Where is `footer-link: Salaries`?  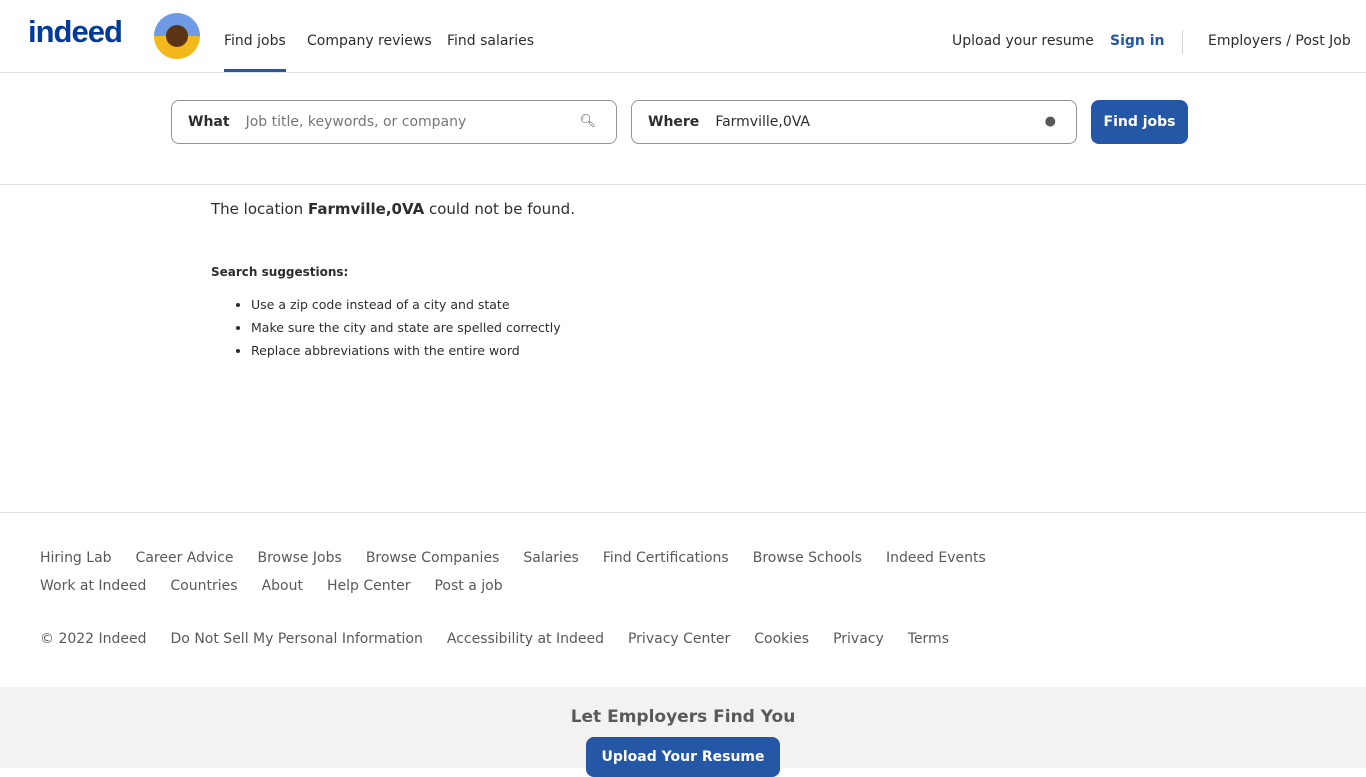
footer-link: Salaries is located at coordinates (551, 558).